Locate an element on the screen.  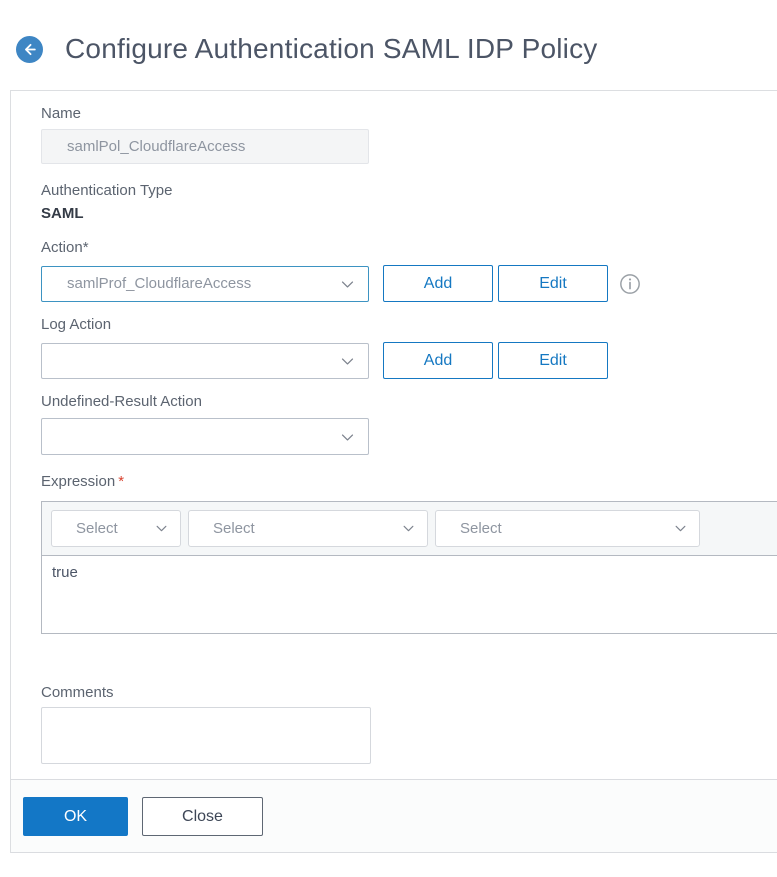
expression-toolbar: Select Select Select is located at coordinates (409, 529).